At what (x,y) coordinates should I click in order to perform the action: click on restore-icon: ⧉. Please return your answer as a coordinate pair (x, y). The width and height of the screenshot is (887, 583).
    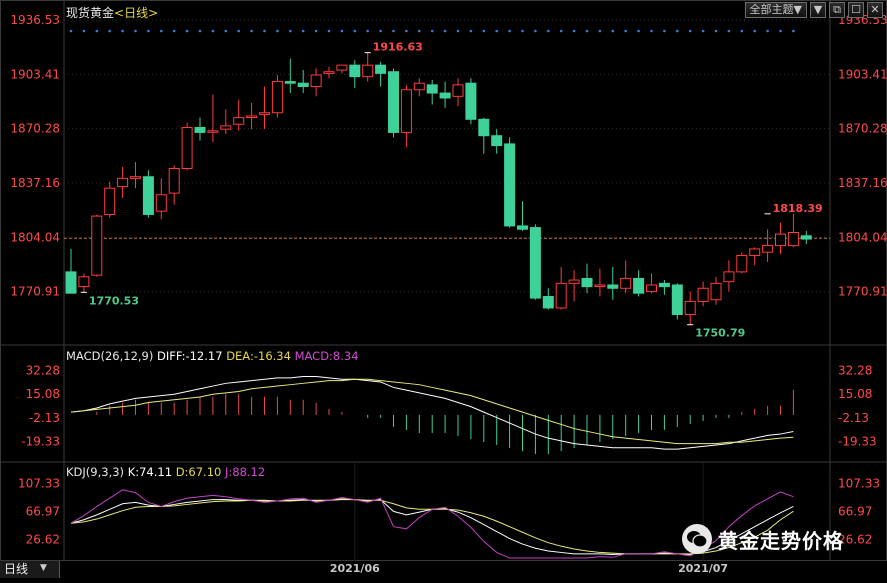
    Looking at the image, I should click on (837, 10).